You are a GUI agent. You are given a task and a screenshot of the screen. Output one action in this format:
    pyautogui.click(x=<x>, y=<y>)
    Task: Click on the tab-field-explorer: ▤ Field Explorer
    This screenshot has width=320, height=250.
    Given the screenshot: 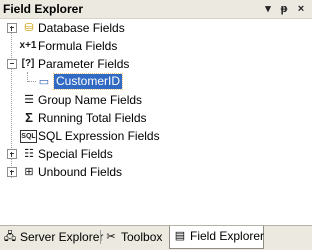 What is the action you would take?
    pyautogui.click(x=216, y=237)
    